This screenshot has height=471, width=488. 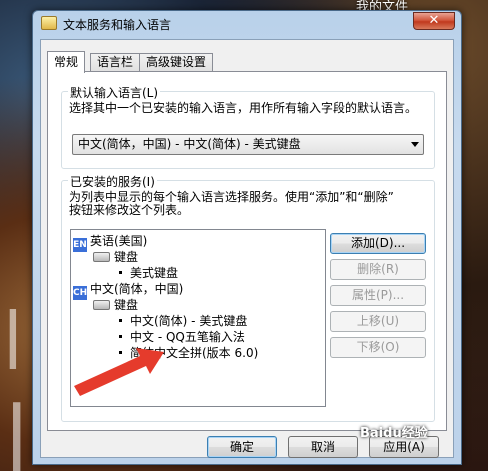 What do you see at coordinates (66, 62) in the screenshot?
I see `tab-general: 常规` at bounding box center [66, 62].